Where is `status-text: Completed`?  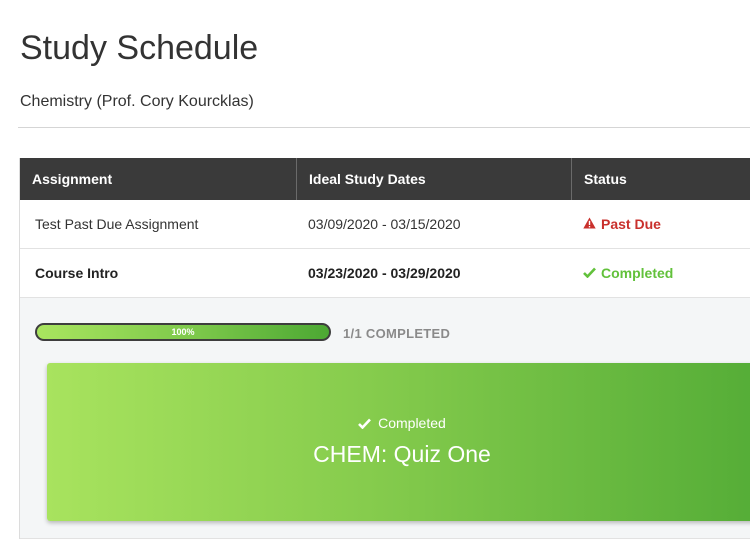 status-text: Completed is located at coordinates (637, 273).